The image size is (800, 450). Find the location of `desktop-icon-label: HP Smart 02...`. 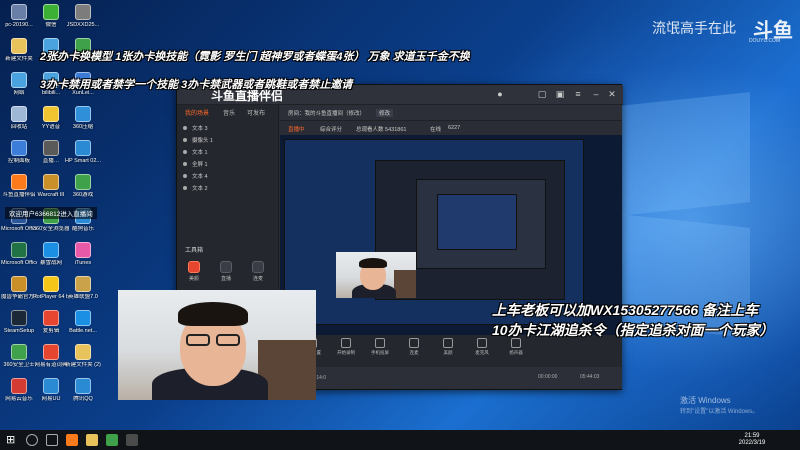

desktop-icon-label: HP Smart 02... is located at coordinates (83, 161).